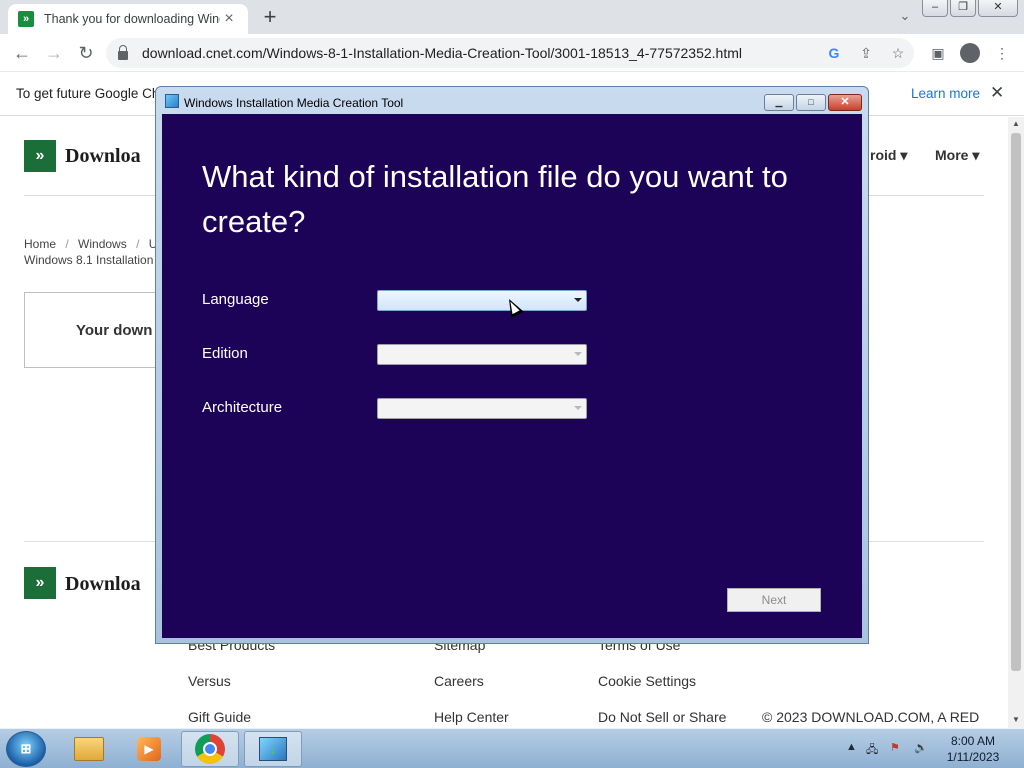 This screenshot has width=1024, height=768. Describe the element at coordinates (54, 53) in the screenshot. I see `forward-button: →` at that location.